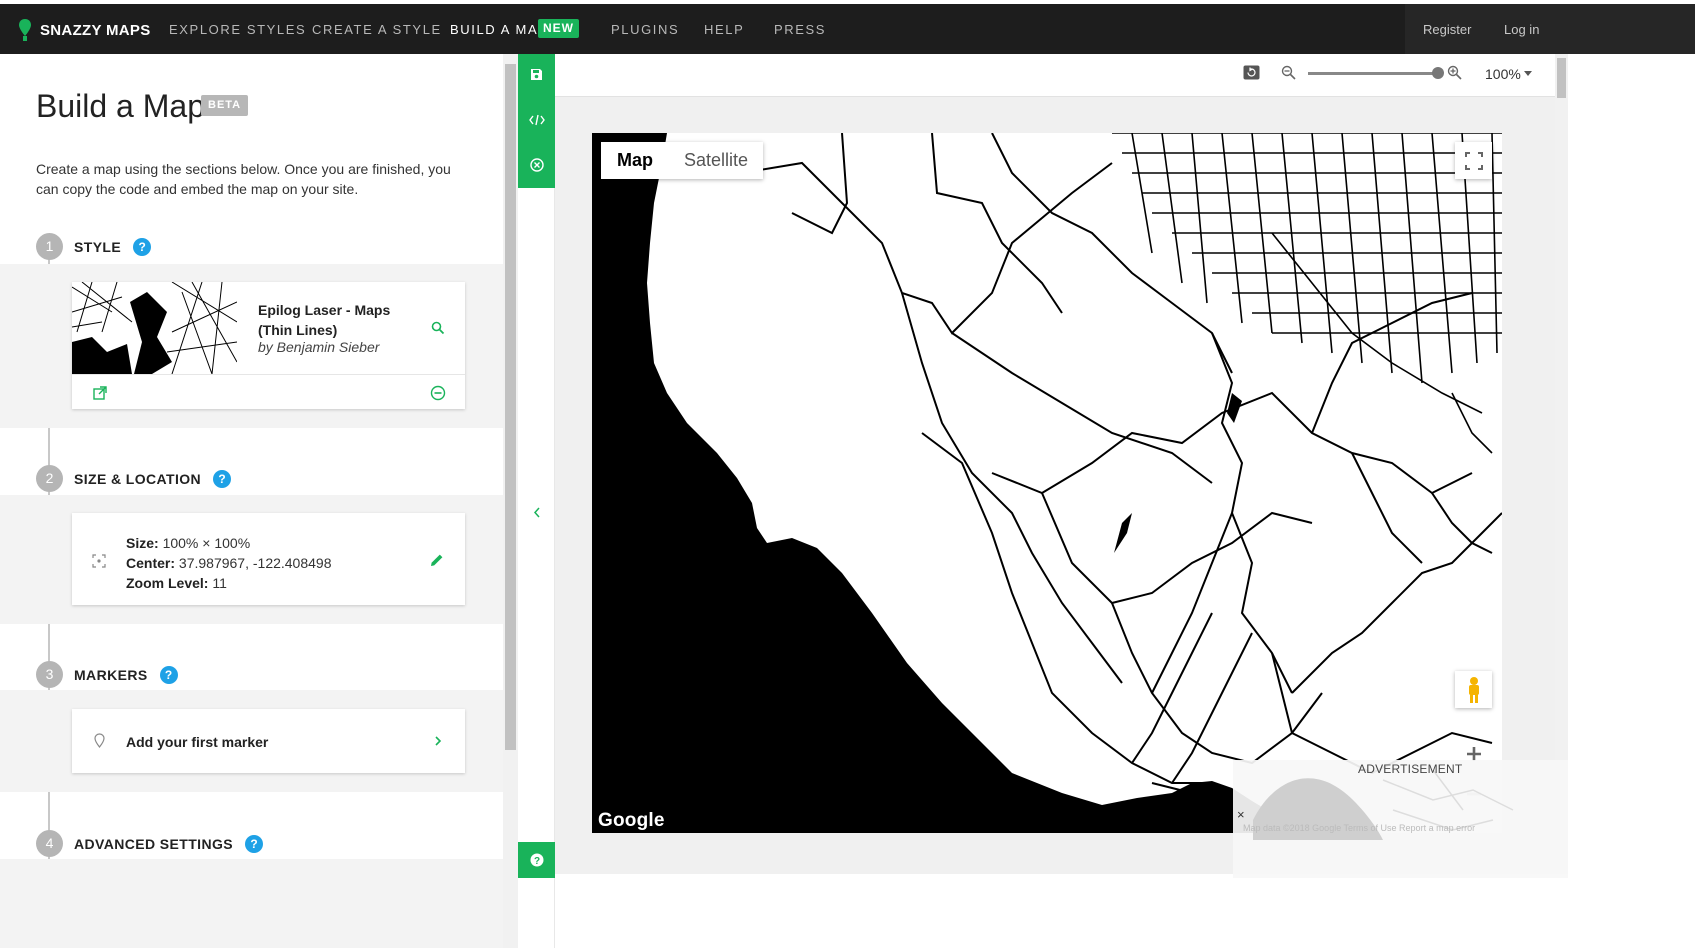 The height and width of the screenshot is (948, 1695). I want to click on fullscreen-icon, so click(1473, 160).